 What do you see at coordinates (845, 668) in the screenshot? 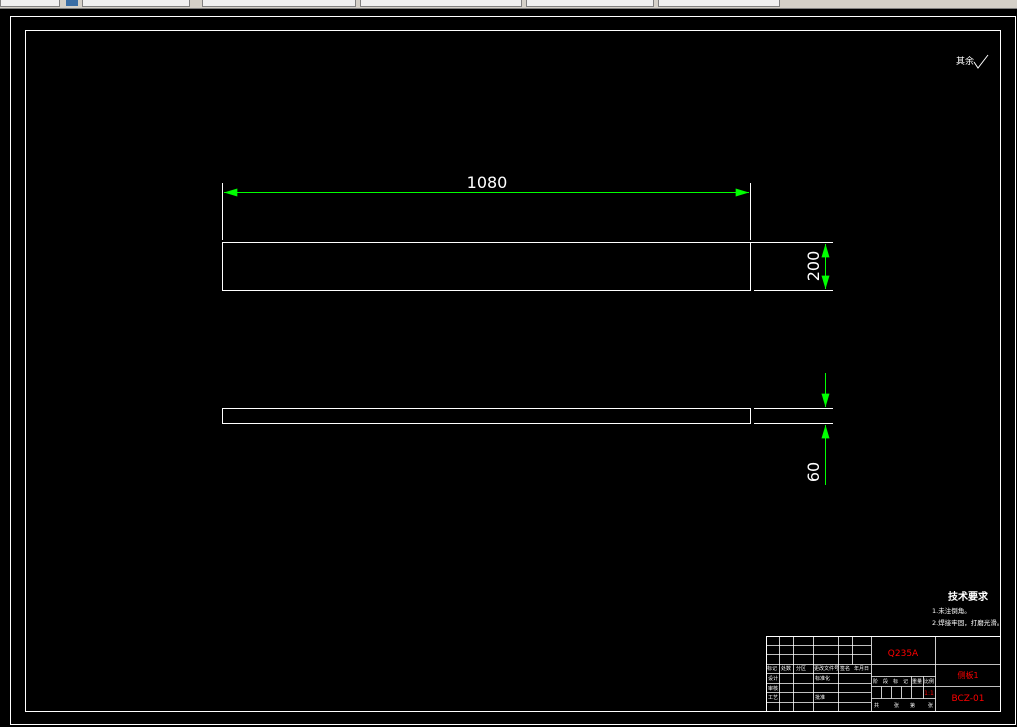
I see `svg-text: 签名` at bounding box center [845, 668].